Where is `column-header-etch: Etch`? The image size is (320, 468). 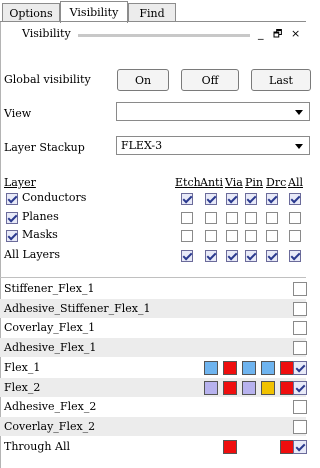 column-header-etch: Etch is located at coordinates (188, 182).